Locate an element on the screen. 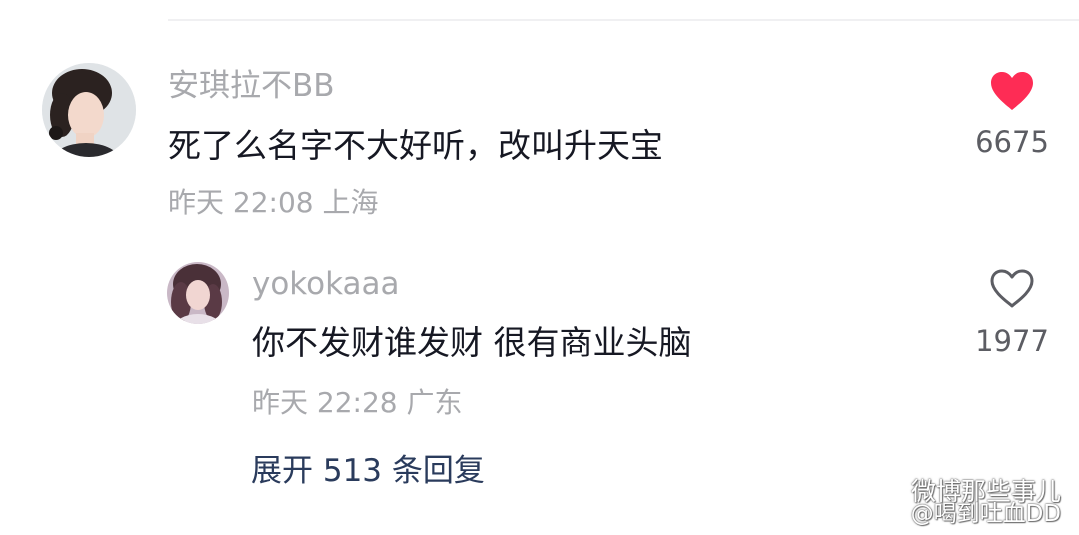  top-divider is located at coordinates (623, 20).